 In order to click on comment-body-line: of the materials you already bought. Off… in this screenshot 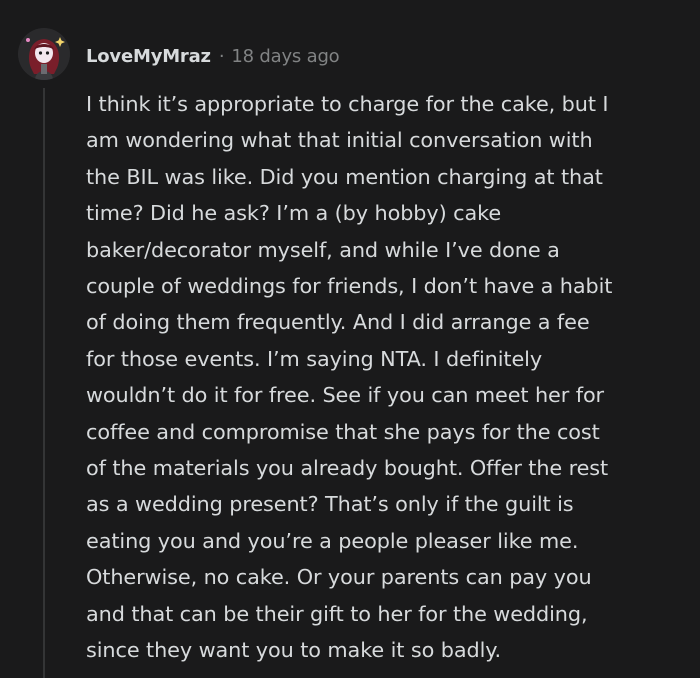, I will do `click(347, 468)`.